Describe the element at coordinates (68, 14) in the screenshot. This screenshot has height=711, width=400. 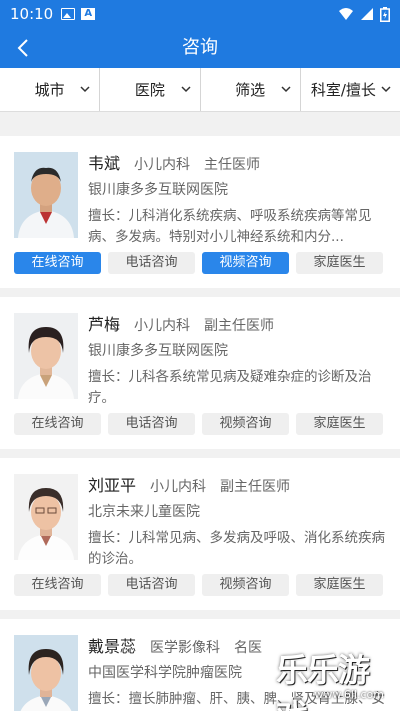
I see `gallery-notification-icon` at that location.